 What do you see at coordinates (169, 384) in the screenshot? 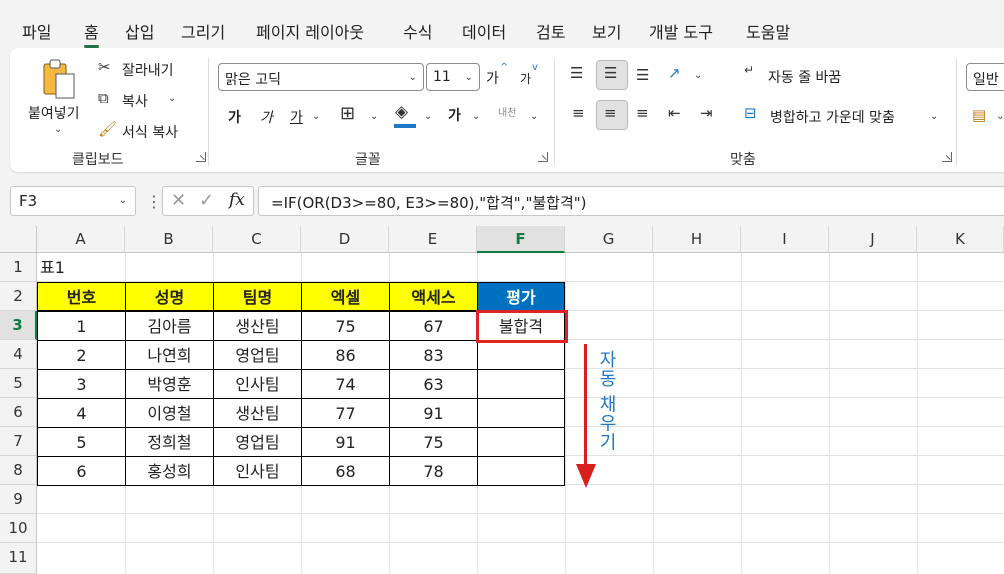
I see `cell-name: 박영훈` at bounding box center [169, 384].